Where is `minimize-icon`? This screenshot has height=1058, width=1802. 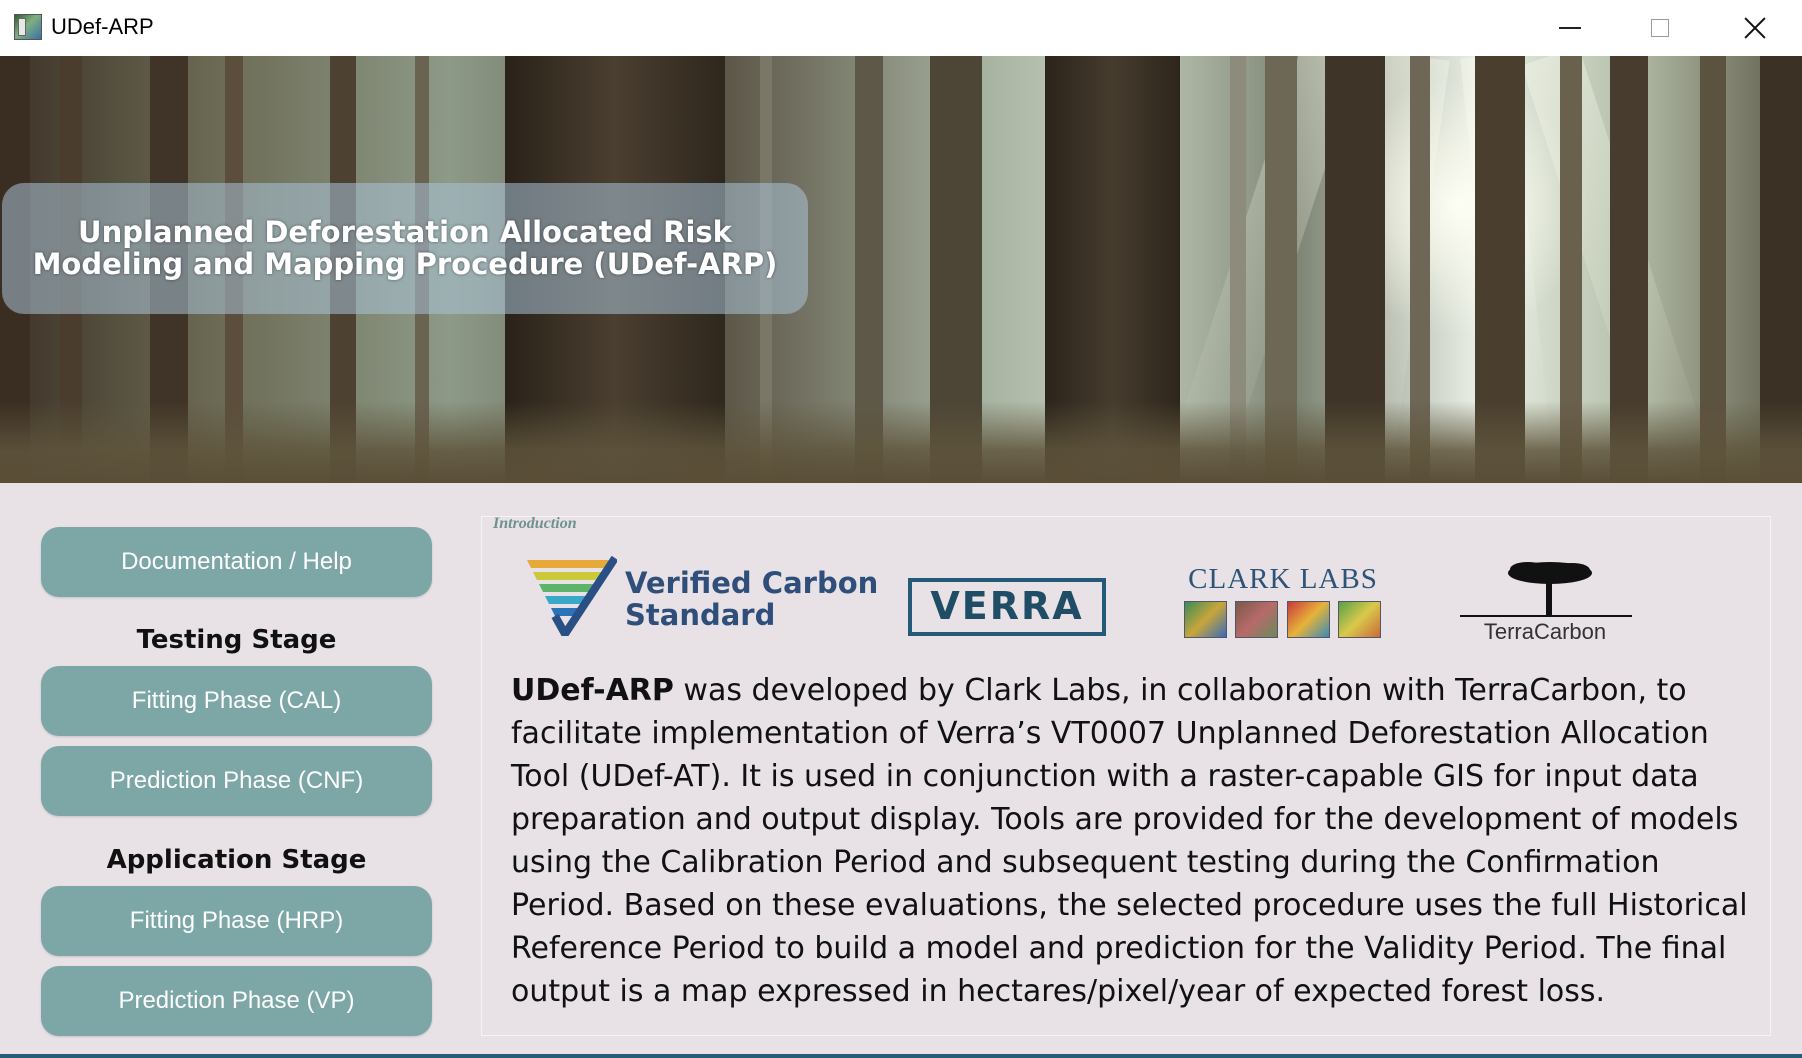
minimize-icon is located at coordinates (1570, 28).